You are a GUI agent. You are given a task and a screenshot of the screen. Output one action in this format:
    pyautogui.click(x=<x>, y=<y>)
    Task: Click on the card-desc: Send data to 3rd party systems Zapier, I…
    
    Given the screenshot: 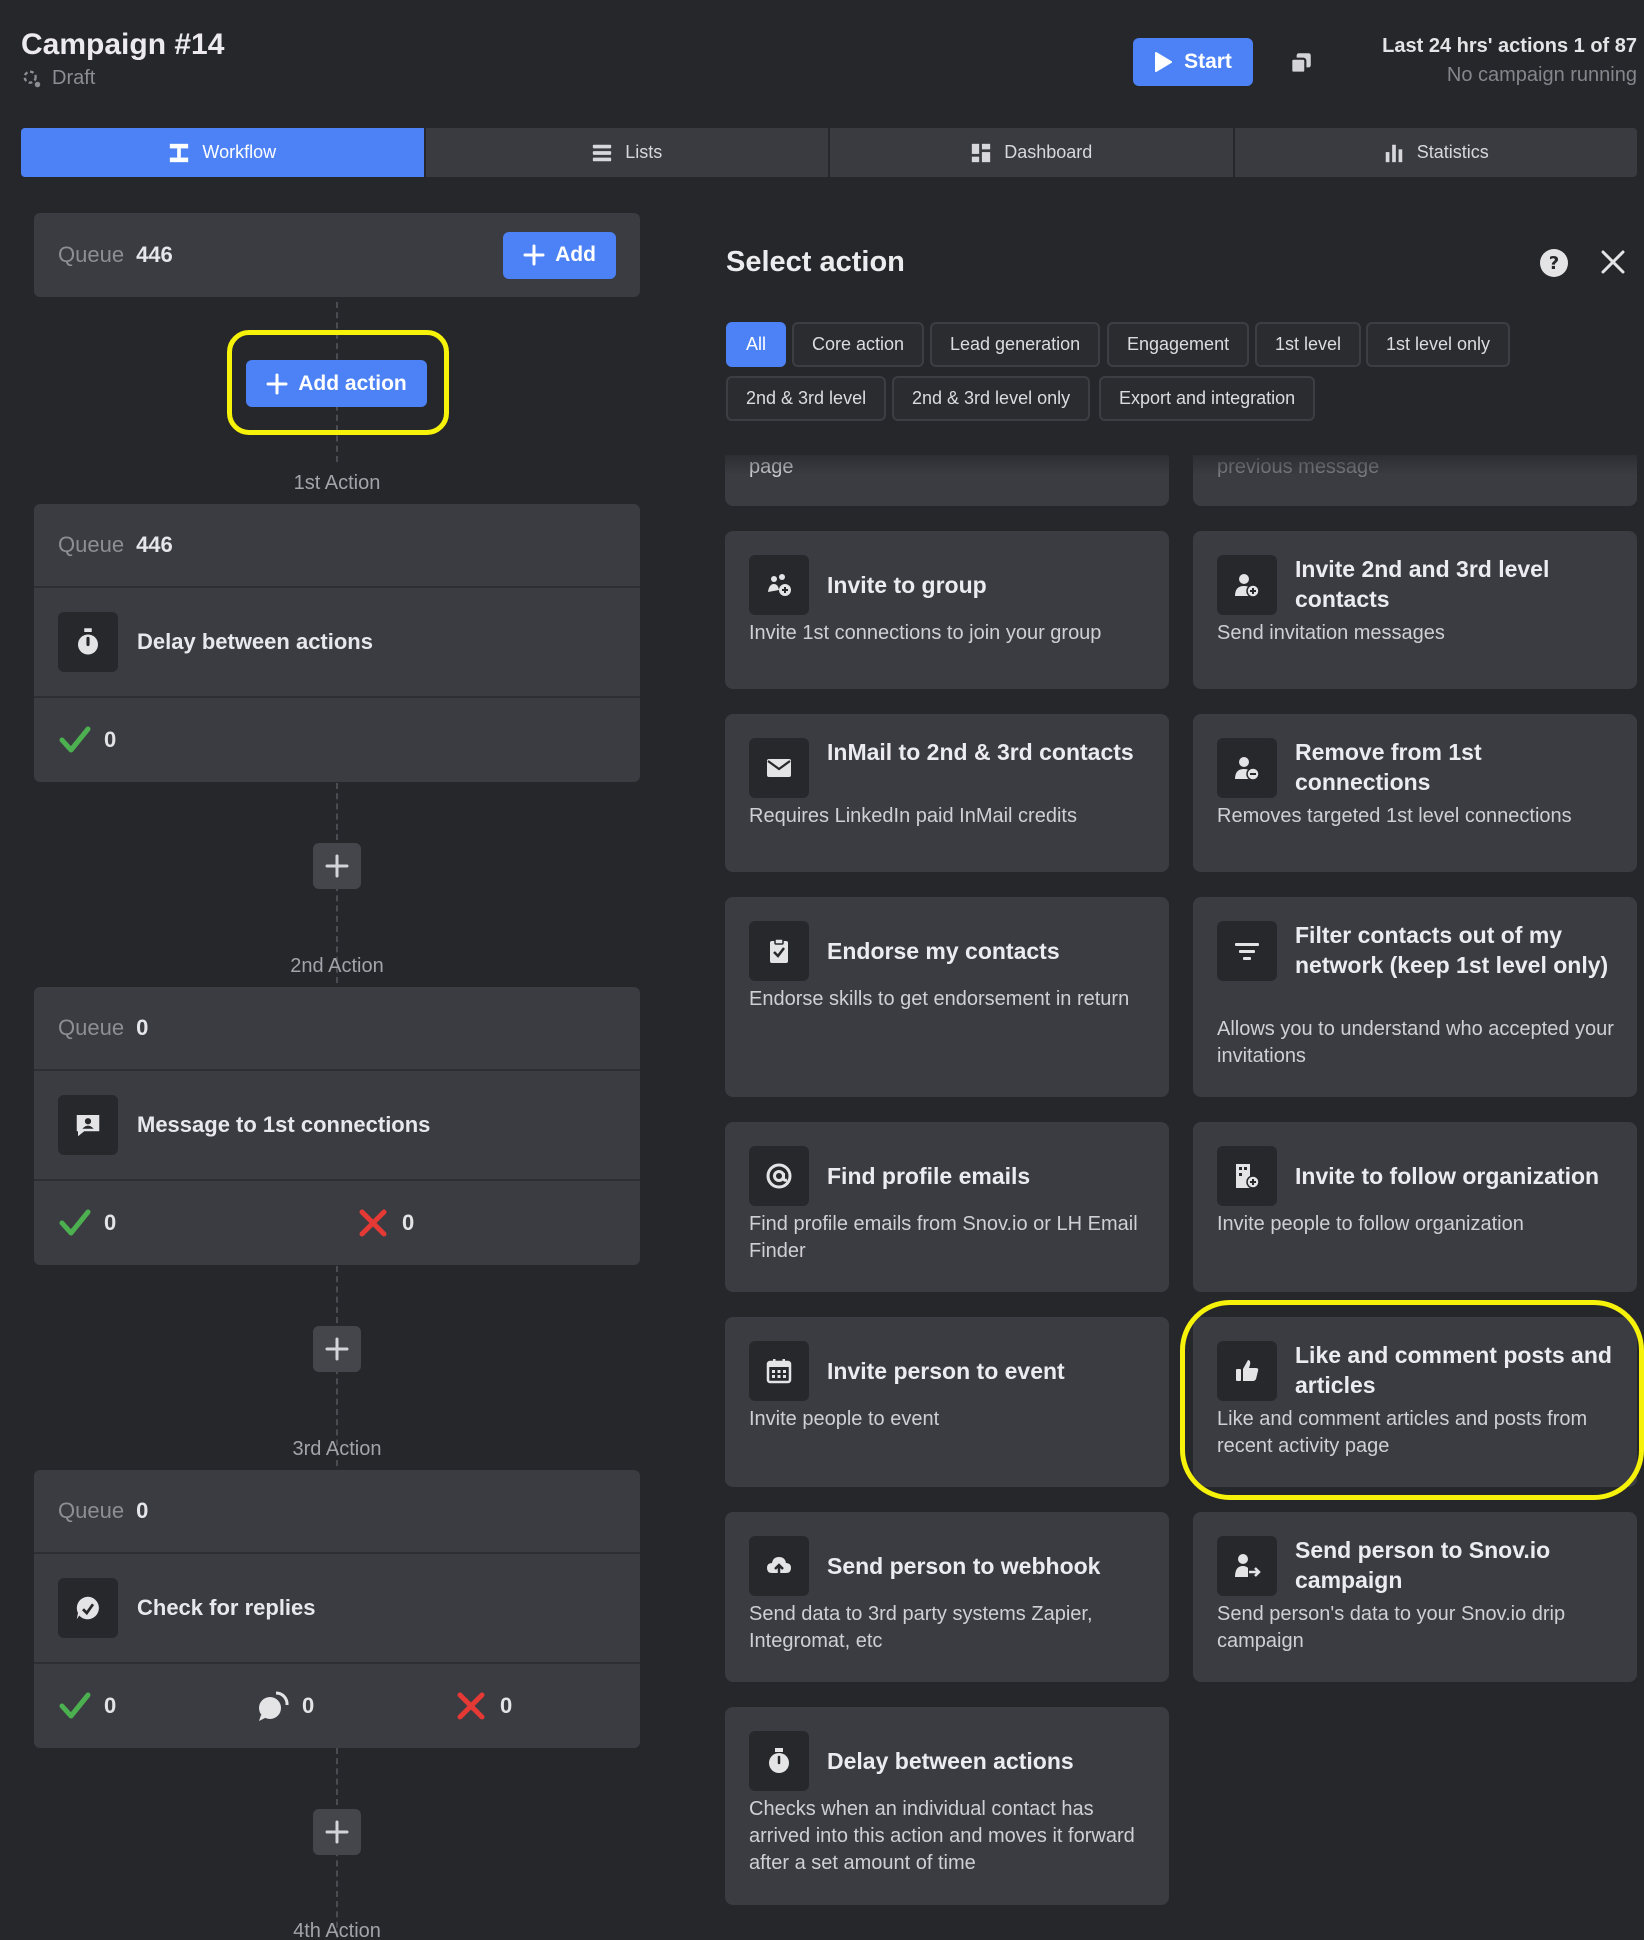 What is the action you would take?
    pyautogui.click(x=921, y=1627)
    